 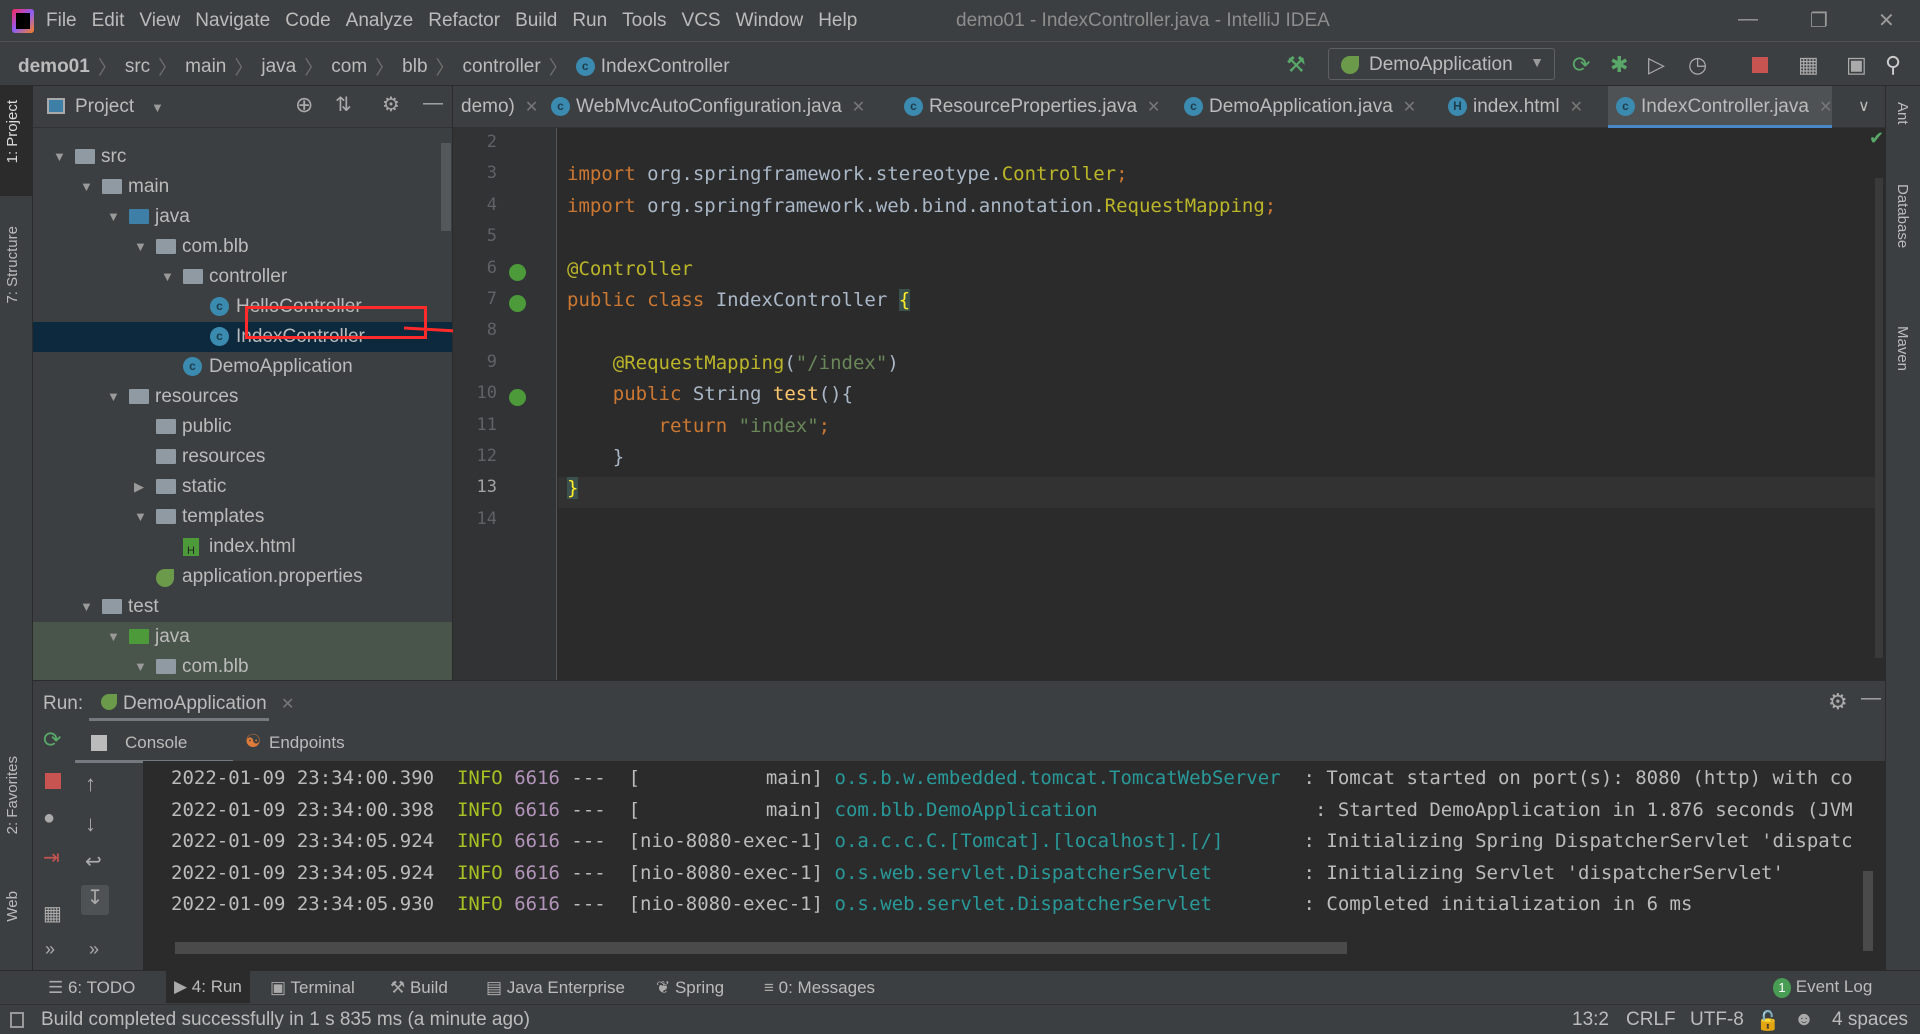 What do you see at coordinates (93, 861) in the screenshot?
I see `soft-wrap-icon: ↩` at bounding box center [93, 861].